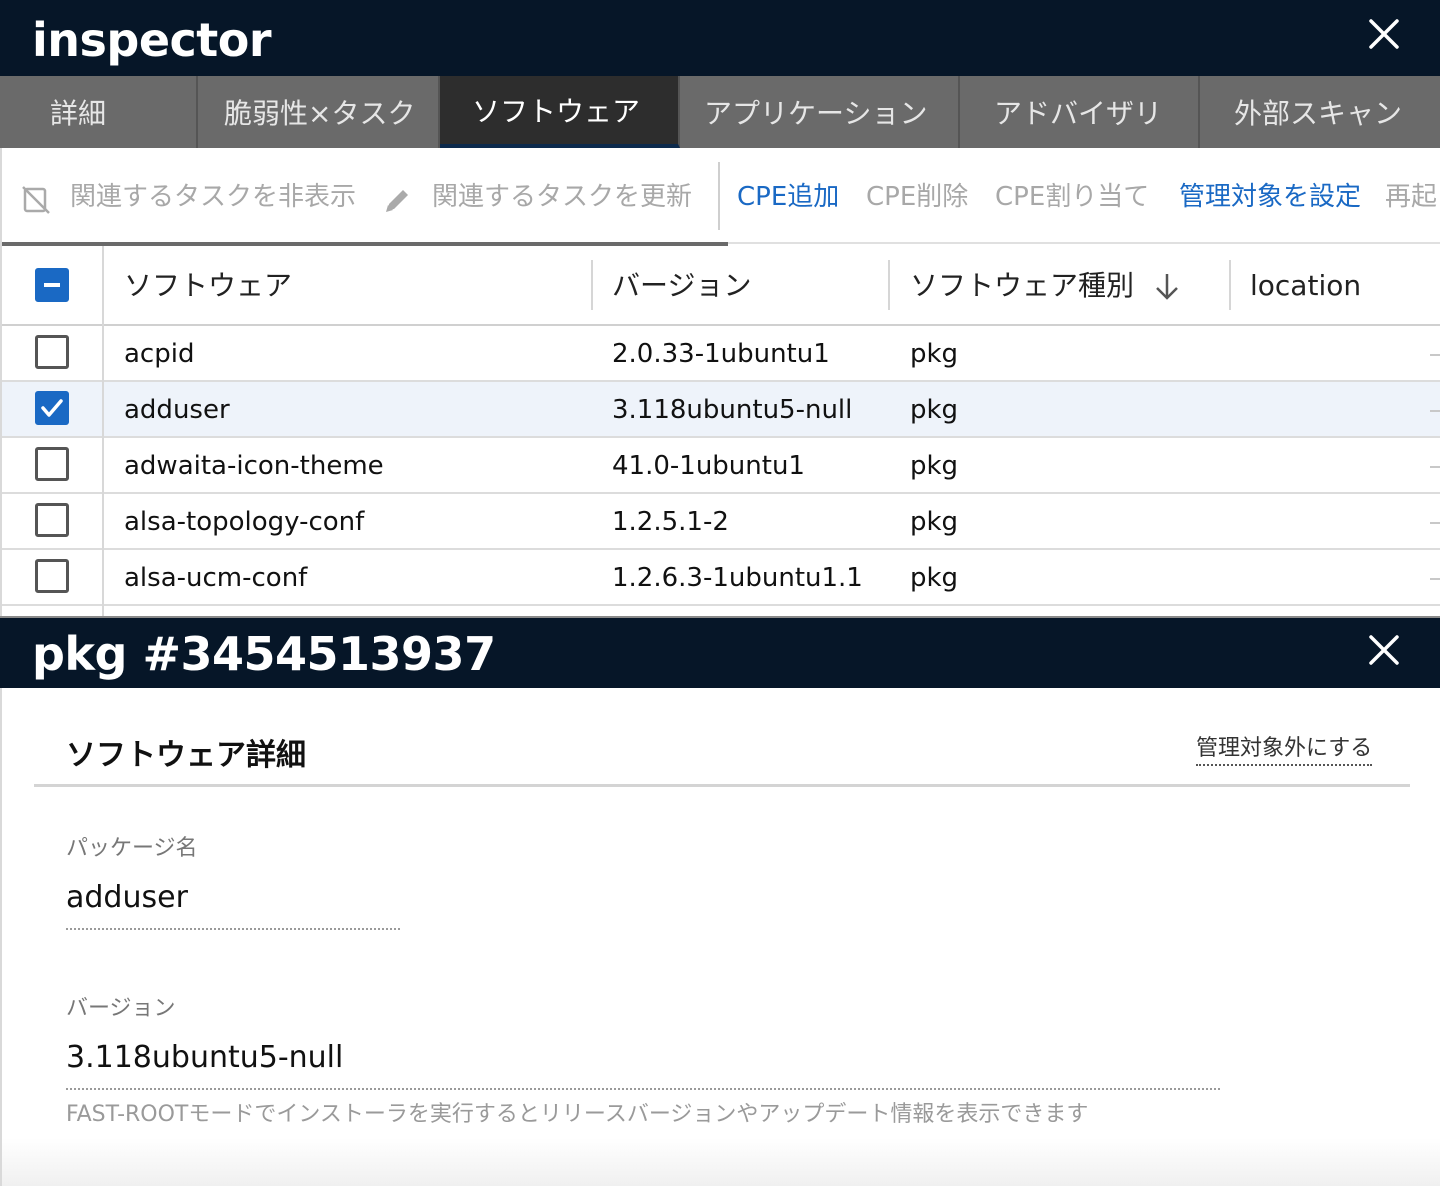 The width and height of the screenshot is (1440, 1186). What do you see at coordinates (720, 38) in the screenshot?
I see `inspector-header: inspector` at bounding box center [720, 38].